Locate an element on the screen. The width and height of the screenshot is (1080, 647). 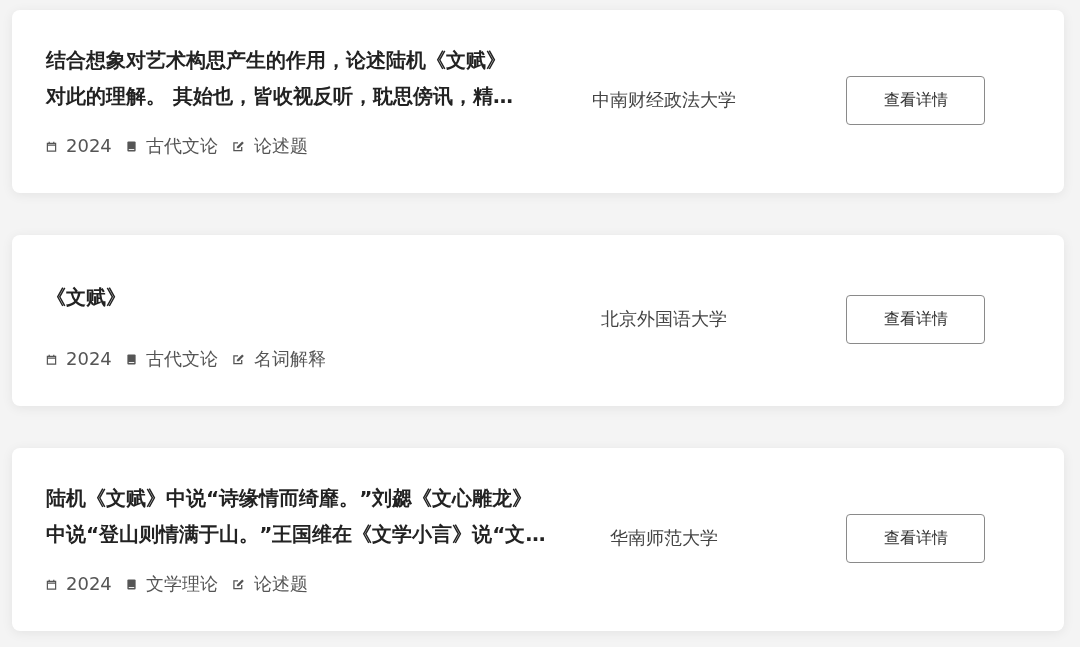
school-name: 北京外国语大学 is located at coordinates (664, 319).